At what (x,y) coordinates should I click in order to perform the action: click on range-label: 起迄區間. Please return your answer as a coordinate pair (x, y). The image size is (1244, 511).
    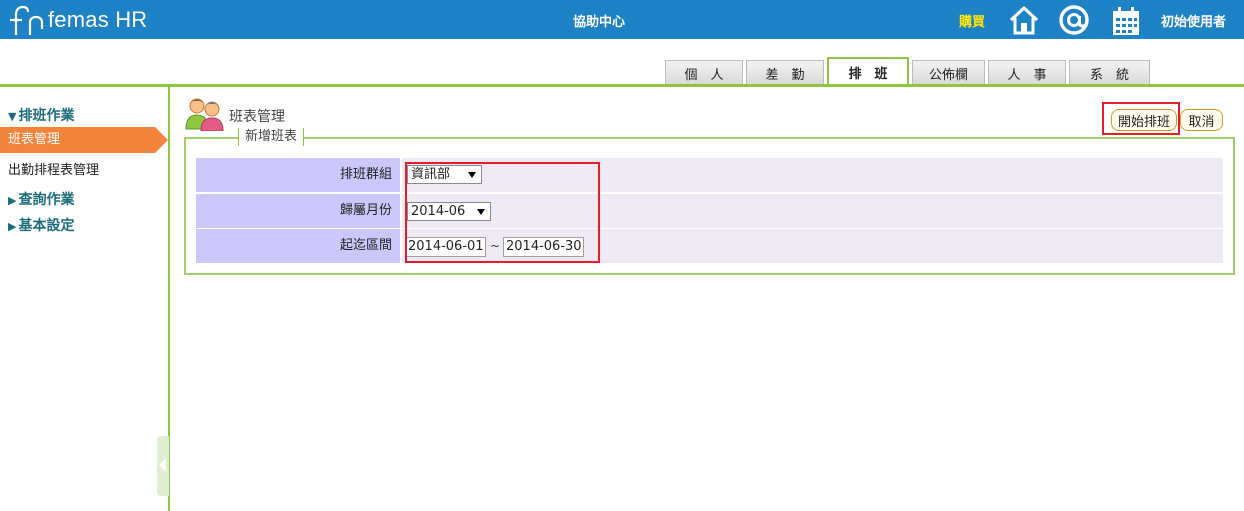
    Looking at the image, I should click on (298, 246).